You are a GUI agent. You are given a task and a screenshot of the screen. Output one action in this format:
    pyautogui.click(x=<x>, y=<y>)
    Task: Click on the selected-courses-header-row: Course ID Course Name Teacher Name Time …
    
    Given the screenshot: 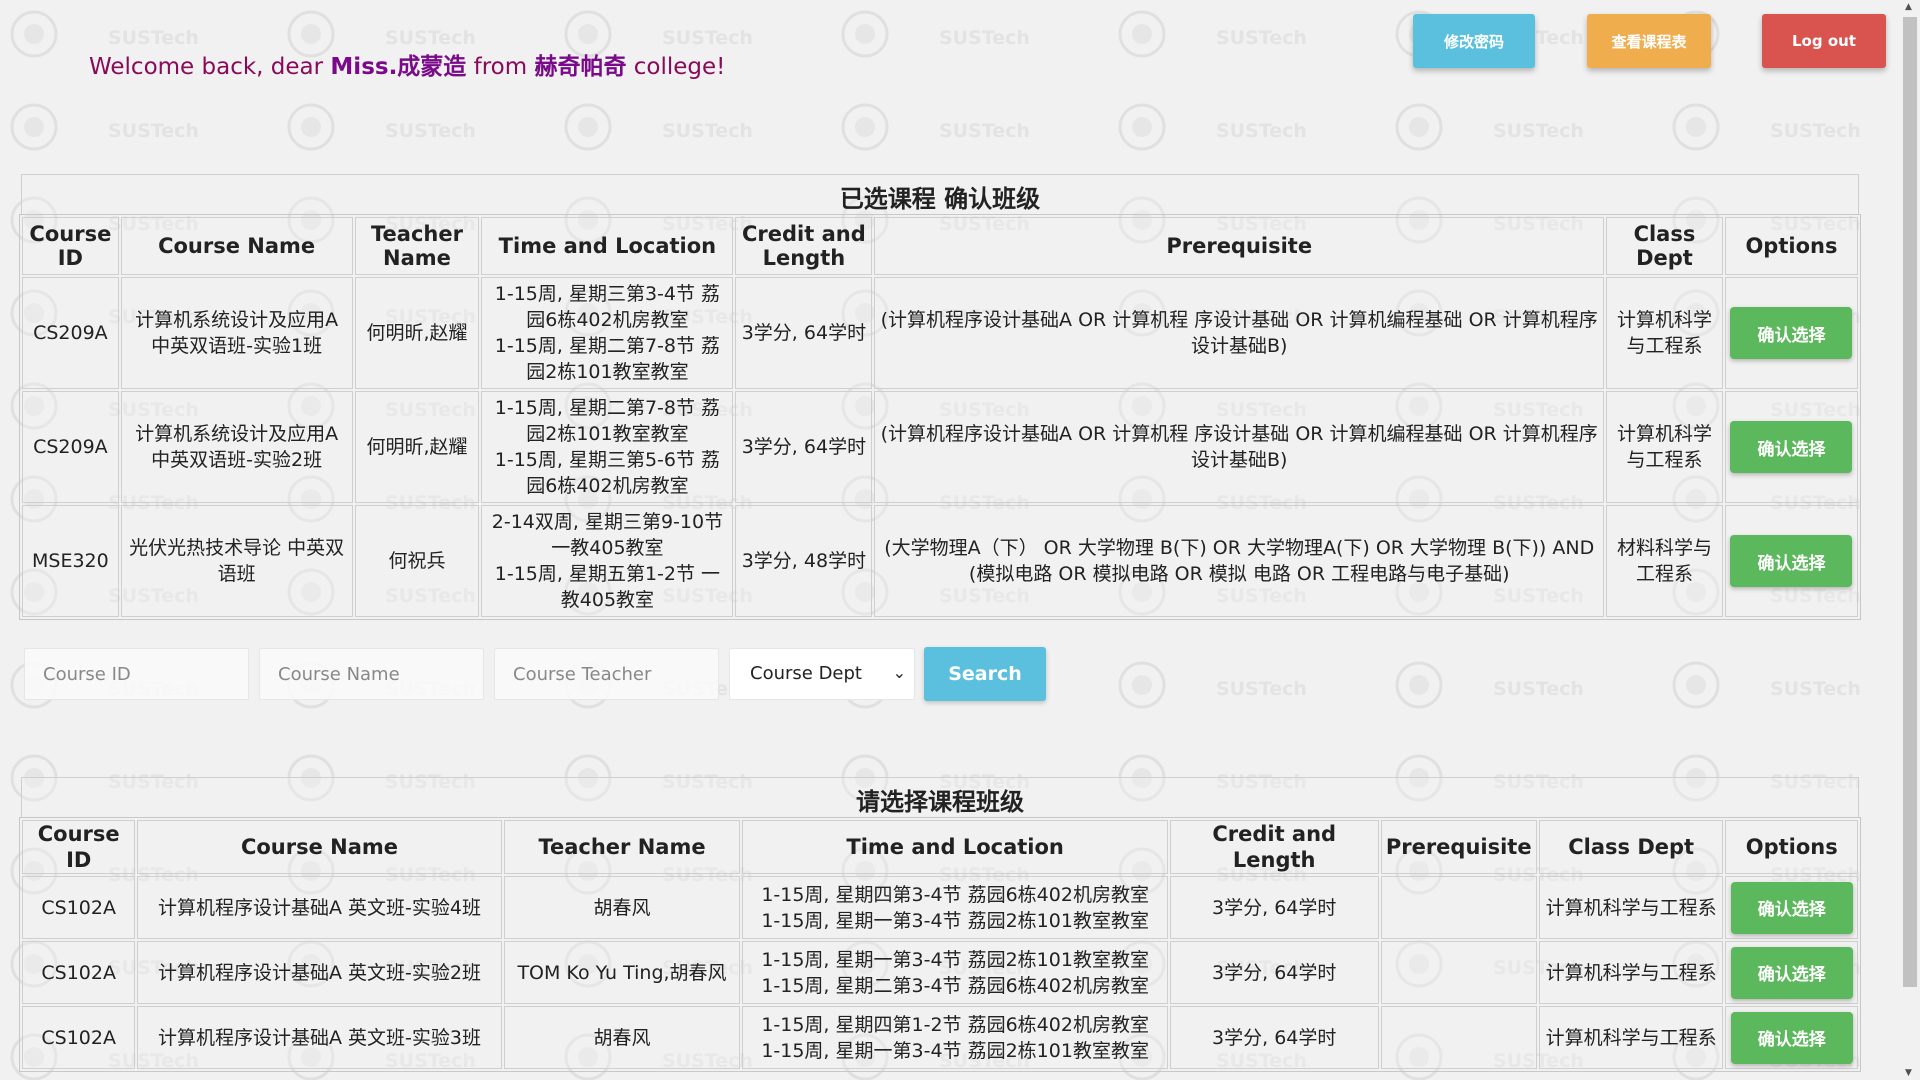 What is the action you would take?
    pyautogui.click(x=940, y=246)
    